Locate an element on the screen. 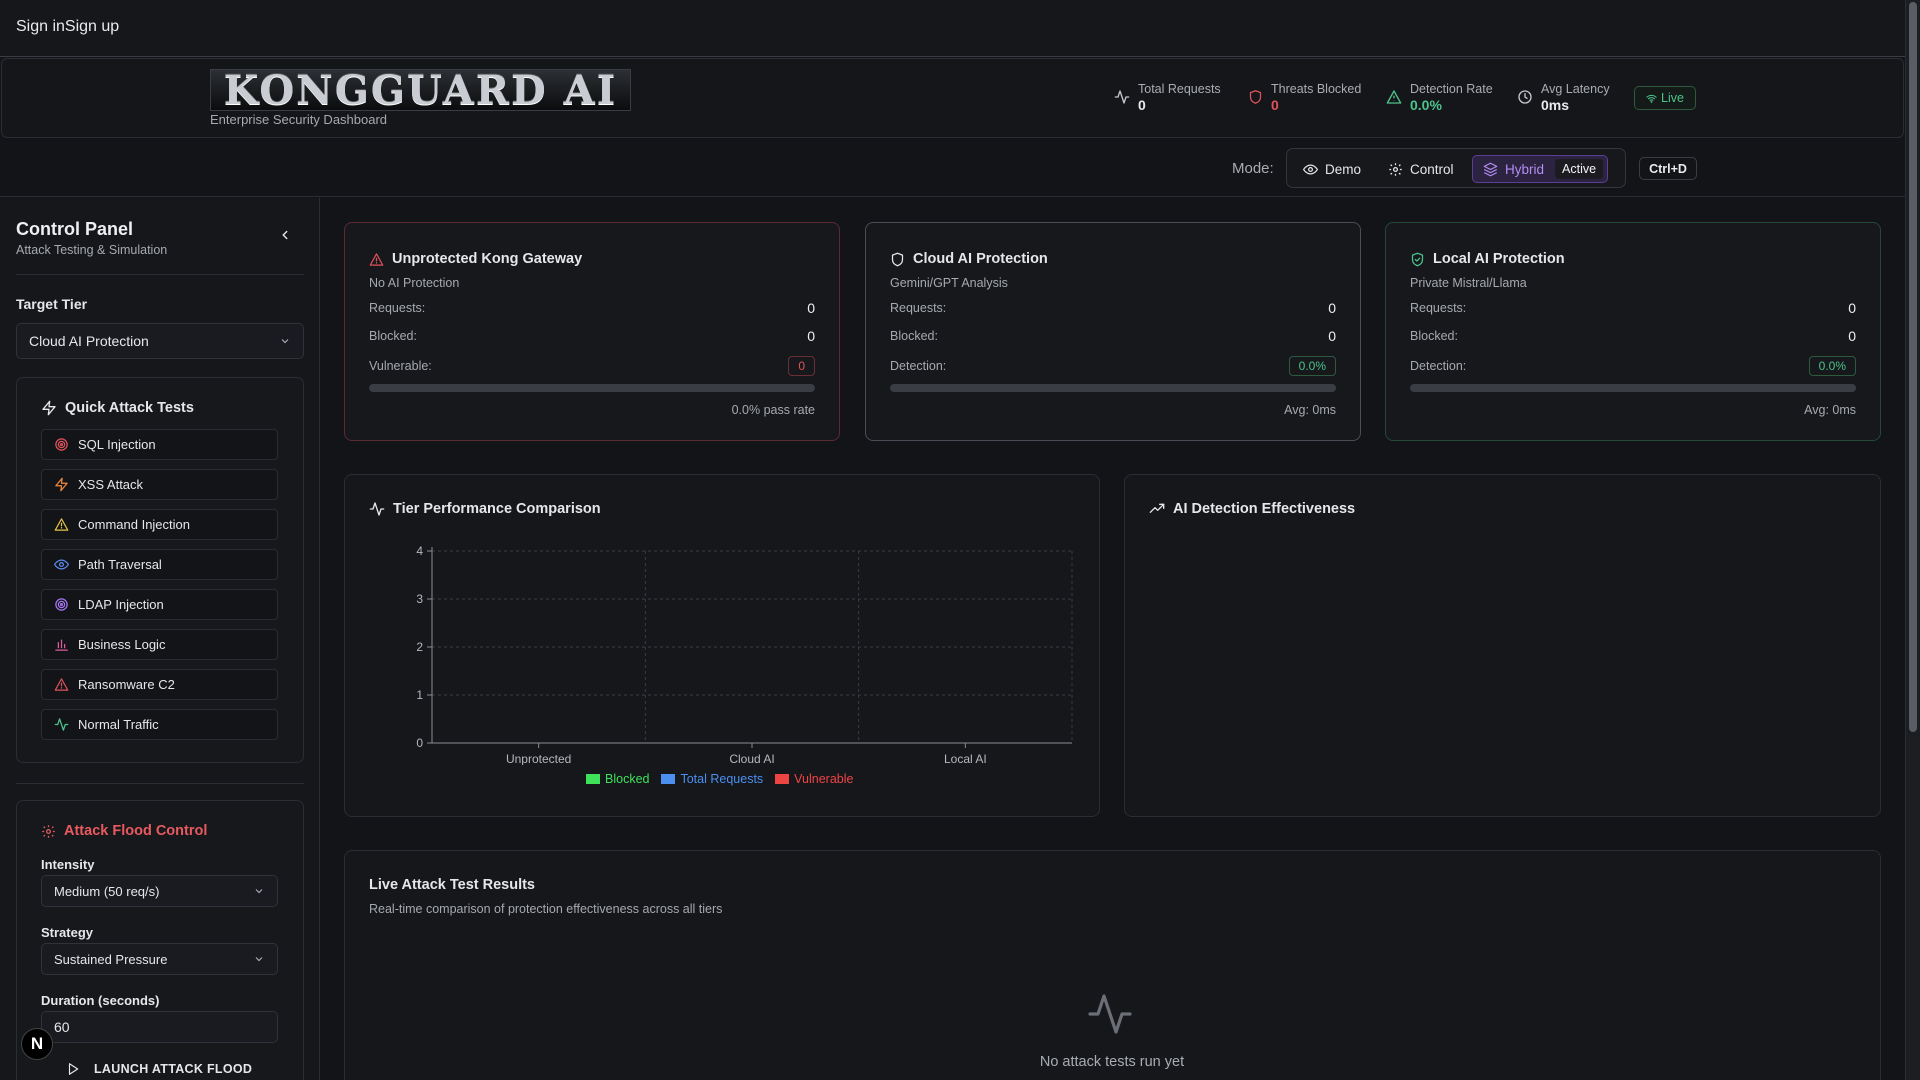  mode-hybrid-button: Hybrid Active is located at coordinates (1540, 169).